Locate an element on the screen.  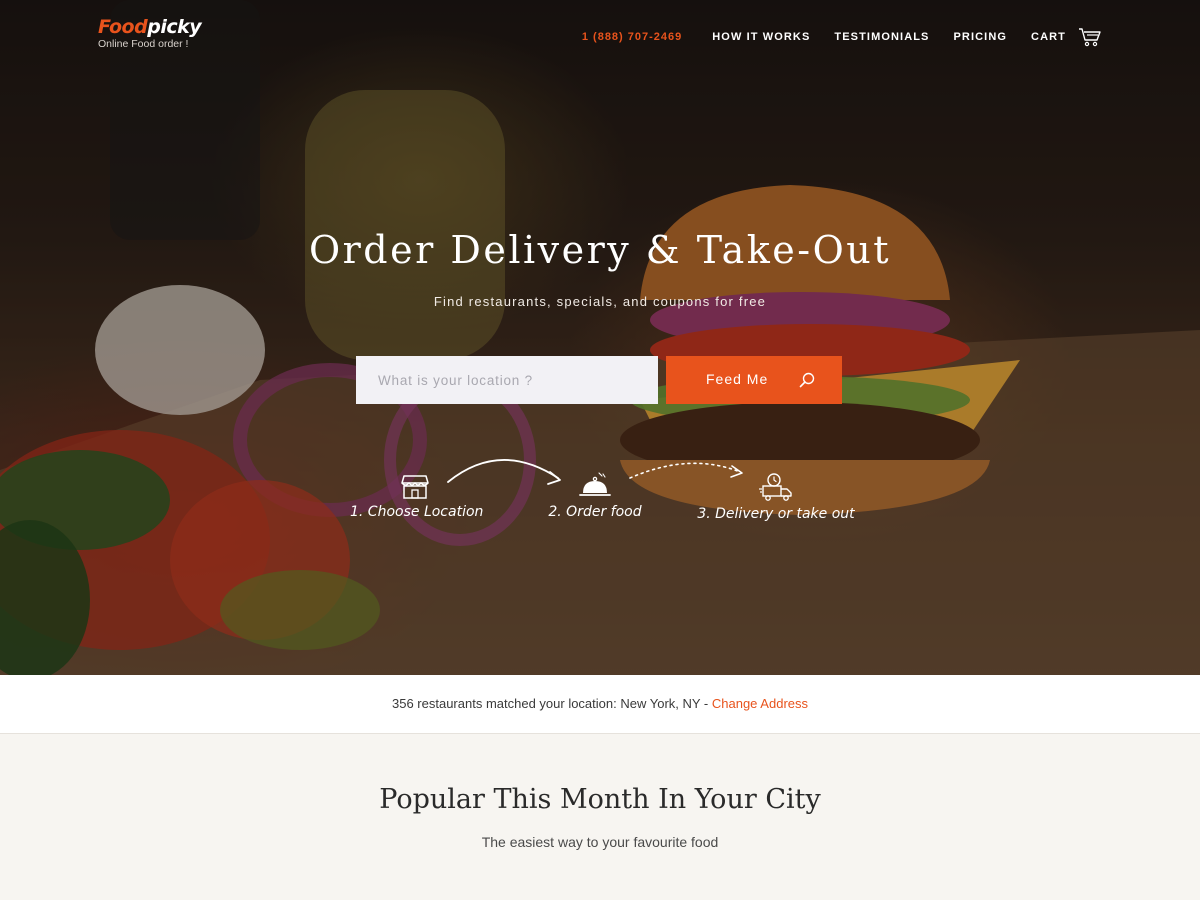
step-1-label: 1. Choose Location is located at coordinates (417, 512).